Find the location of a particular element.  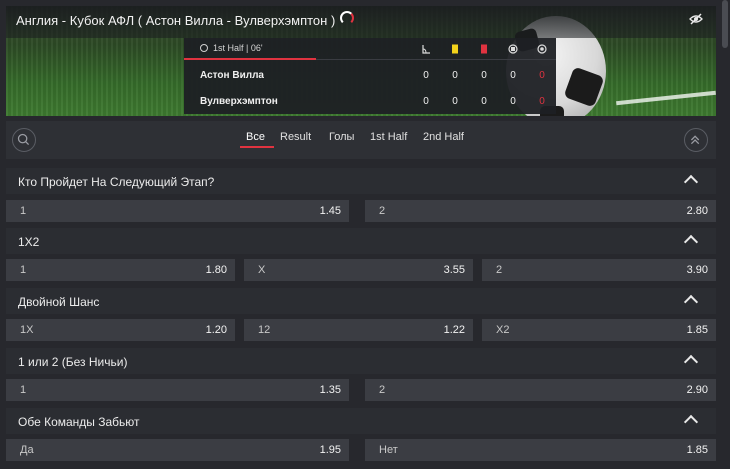

period-underline is located at coordinates (250, 59).